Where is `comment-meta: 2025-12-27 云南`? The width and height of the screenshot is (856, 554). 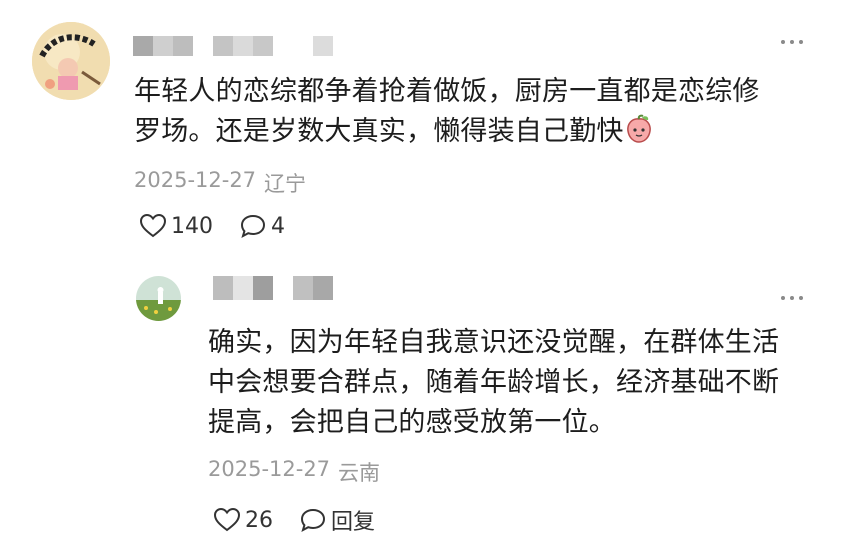
comment-meta: 2025-12-27 云南 is located at coordinates (294, 472).